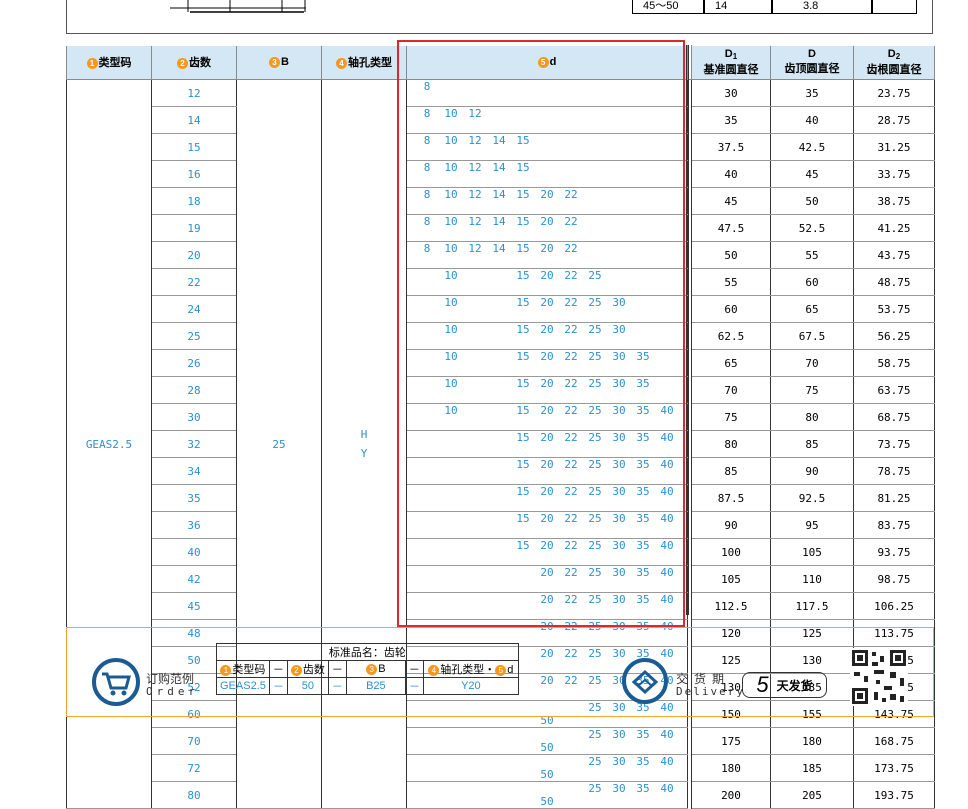 The width and height of the screenshot is (968, 809). Describe the element at coordinates (894, 282) in the screenshot. I see `d2-cell: 48.75` at that location.